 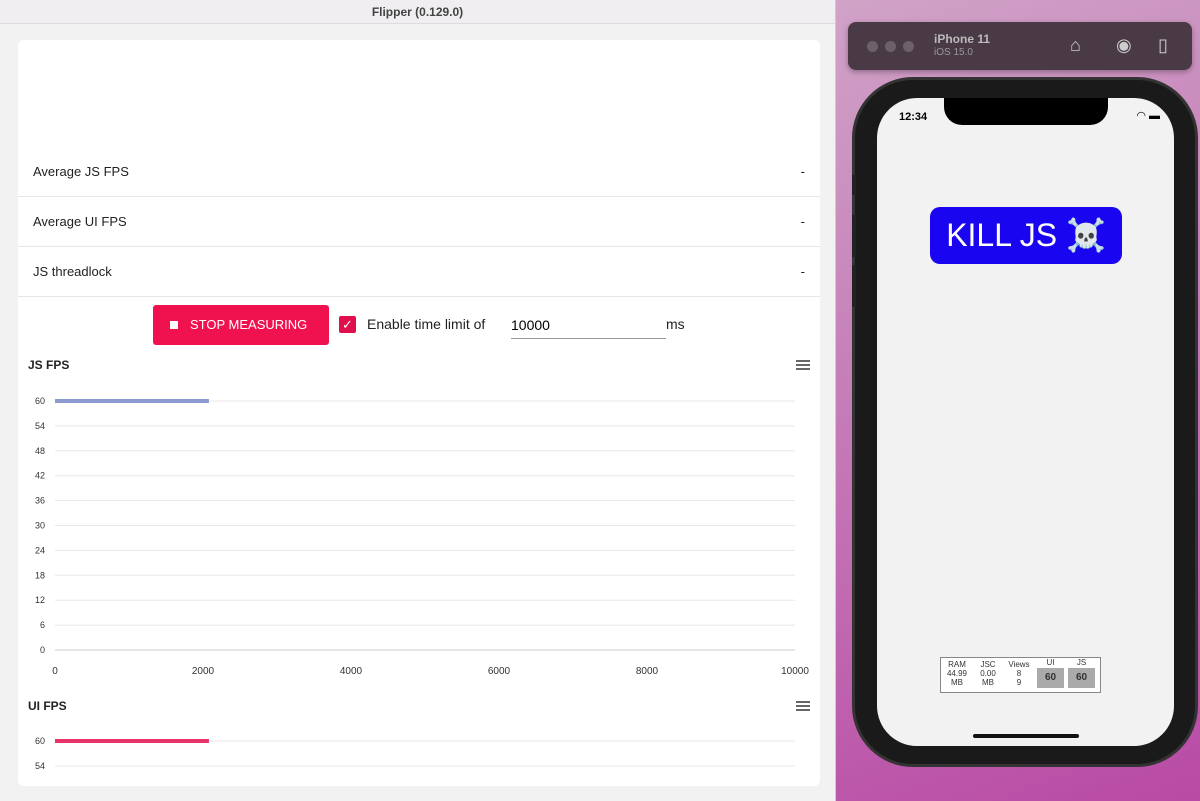 I want to click on js-fps-value: 60, so click(x=1081, y=678).